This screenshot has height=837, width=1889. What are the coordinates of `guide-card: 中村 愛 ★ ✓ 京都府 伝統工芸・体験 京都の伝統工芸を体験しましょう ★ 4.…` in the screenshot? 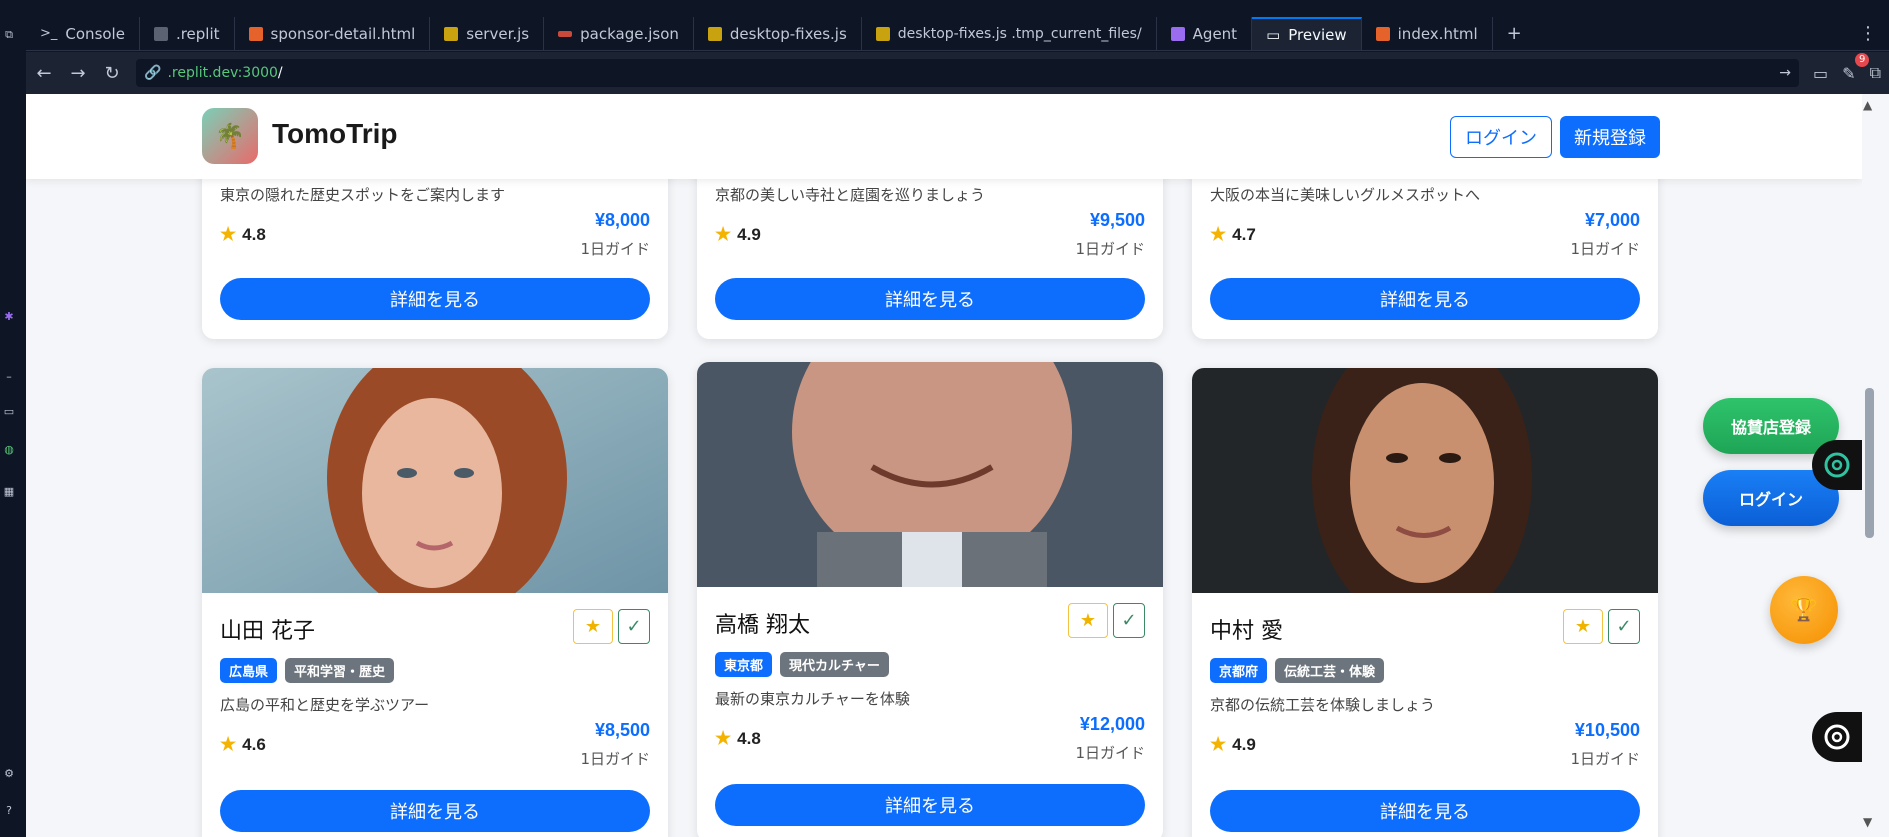 It's located at (1425, 602).